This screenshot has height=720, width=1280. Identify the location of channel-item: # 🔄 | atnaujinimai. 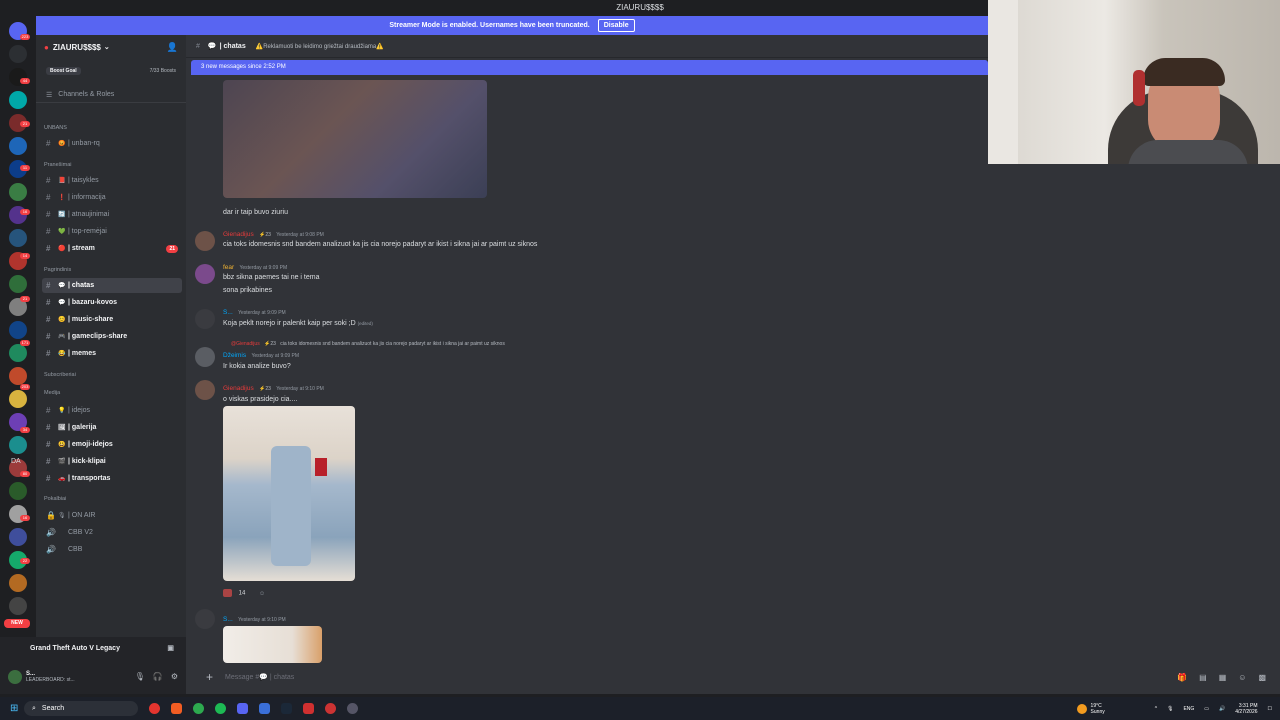
(112, 214).